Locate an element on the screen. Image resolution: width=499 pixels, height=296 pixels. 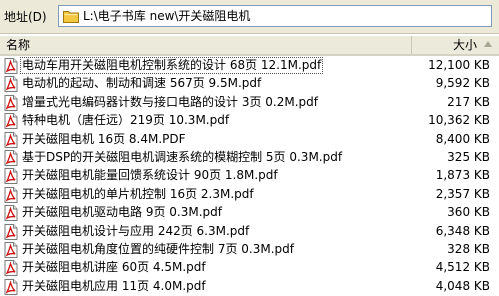
list-item: 电动机的起动、制动和调速 567页 9.5M.pdf 9,592 KB is located at coordinates (249, 84).